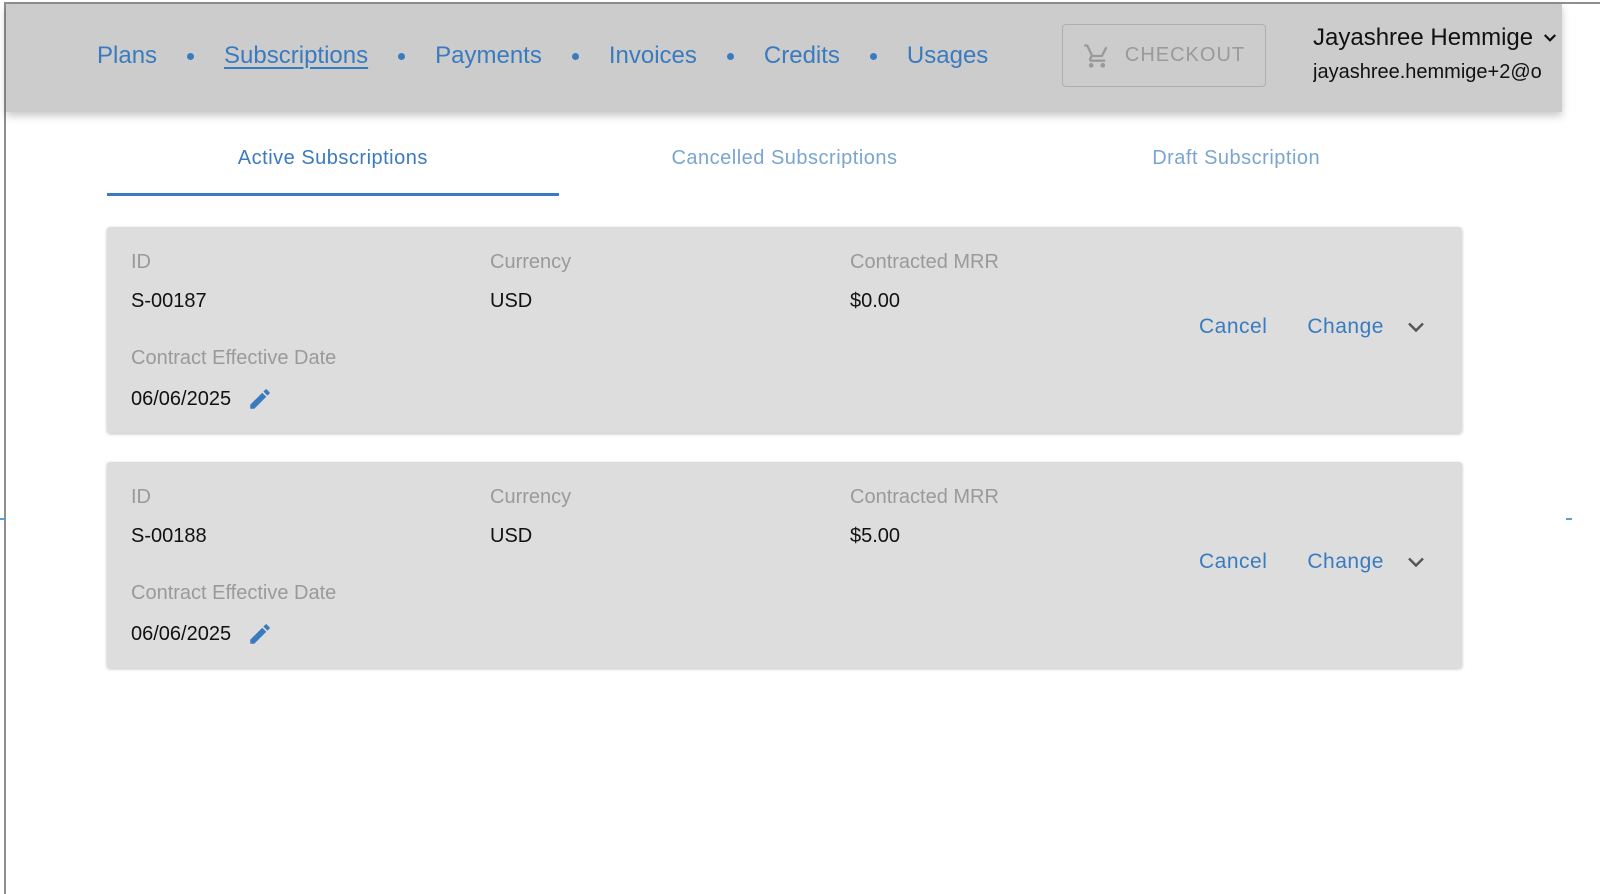 This screenshot has width=1600, height=894. What do you see at coordinates (488, 56) in the screenshot?
I see `nav-payments: Payments` at bounding box center [488, 56].